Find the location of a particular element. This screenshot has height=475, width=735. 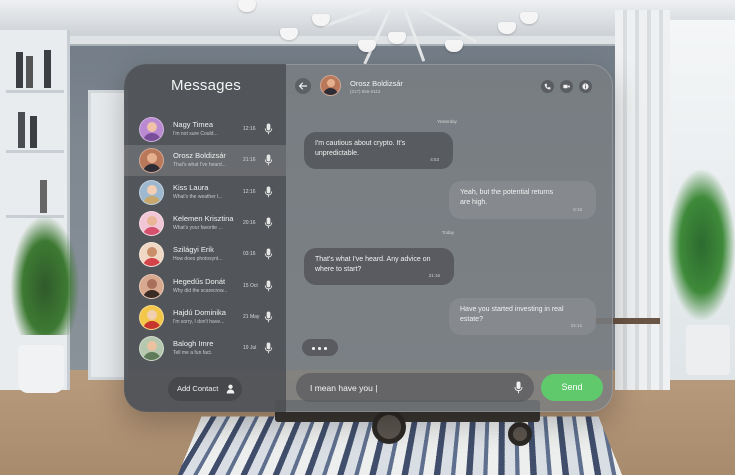

info-button is located at coordinates (585, 86).